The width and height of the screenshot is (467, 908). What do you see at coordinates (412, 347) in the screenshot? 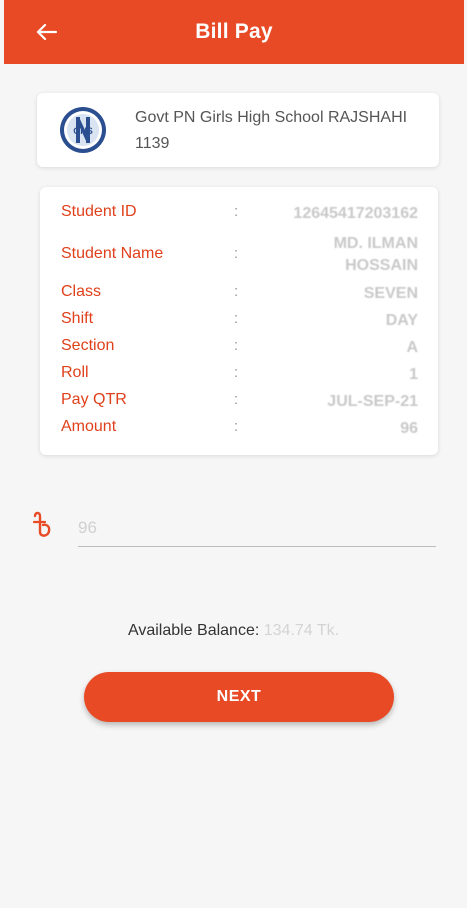
I see `info-value: A` at bounding box center [412, 347].